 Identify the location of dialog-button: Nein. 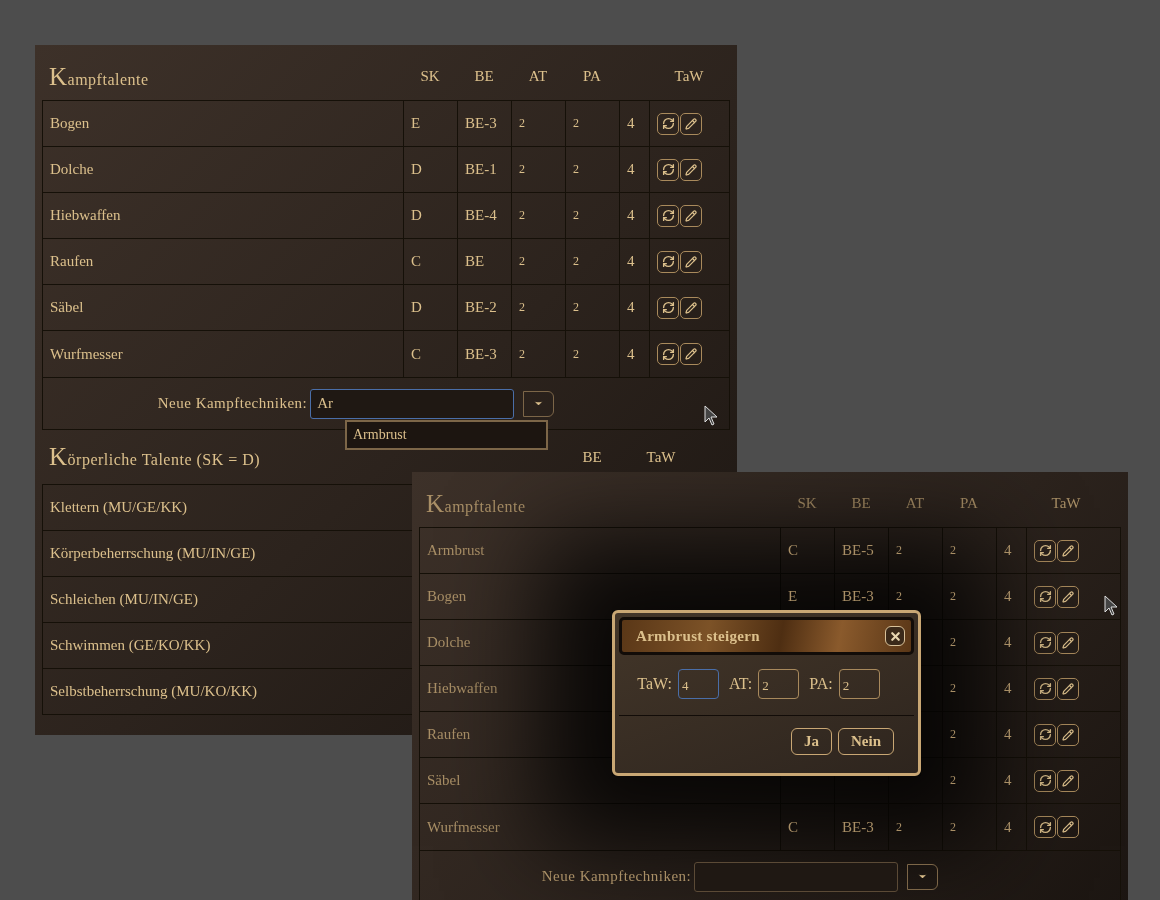
(866, 741).